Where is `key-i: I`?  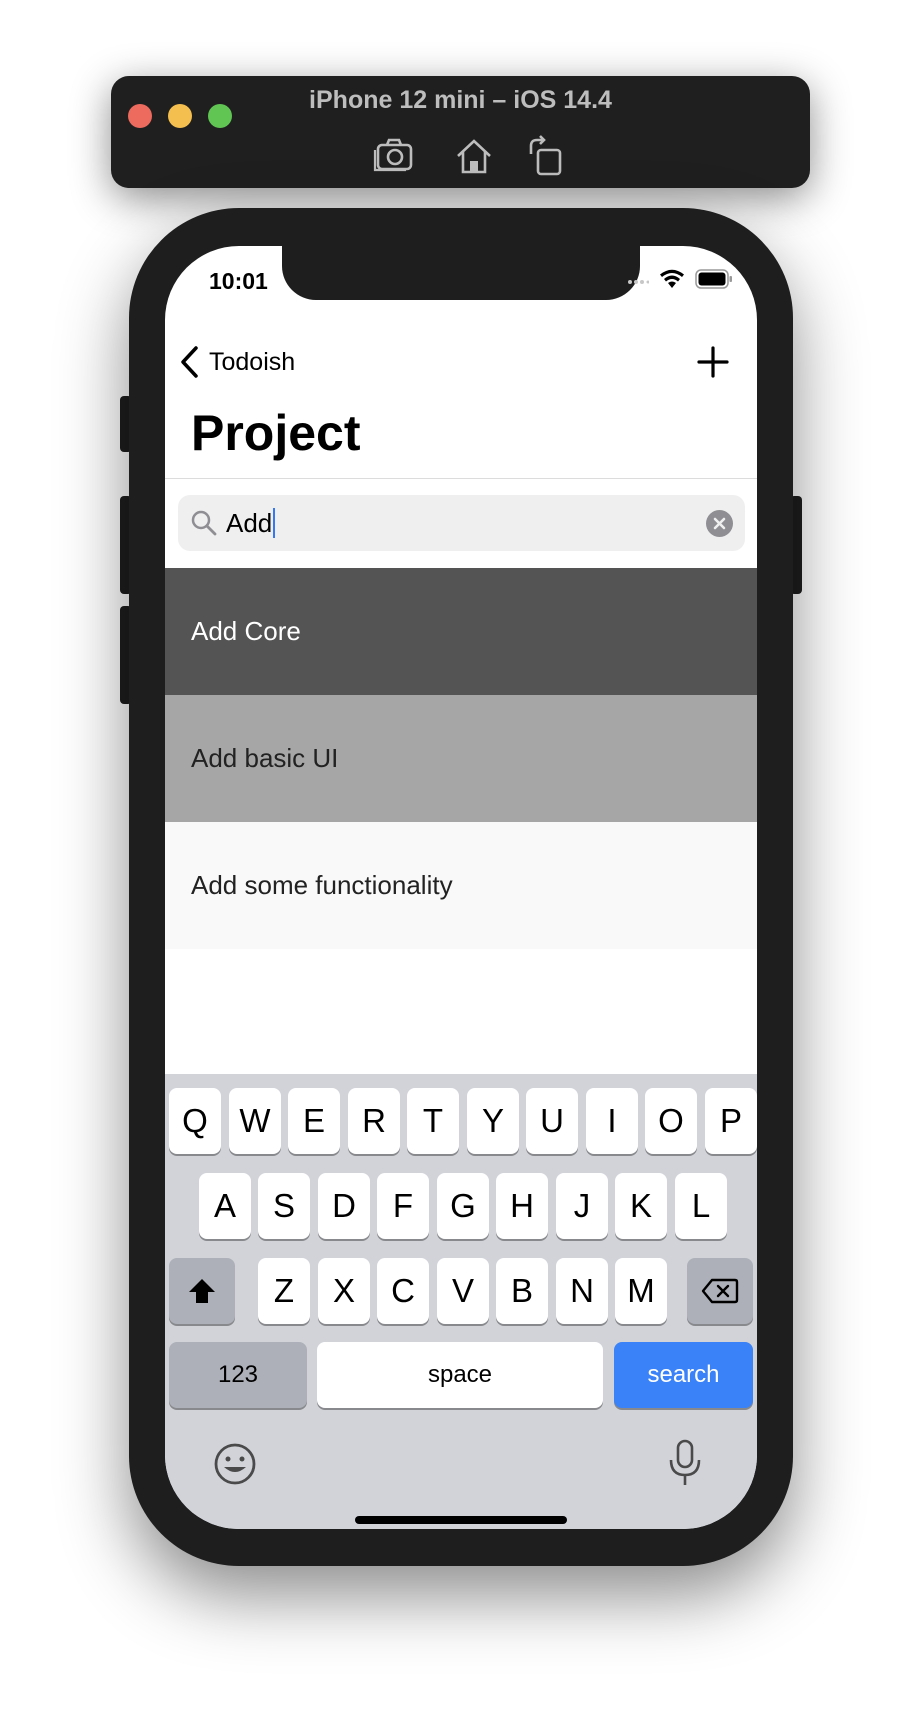
key-i: I is located at coordinates (612, 1121).